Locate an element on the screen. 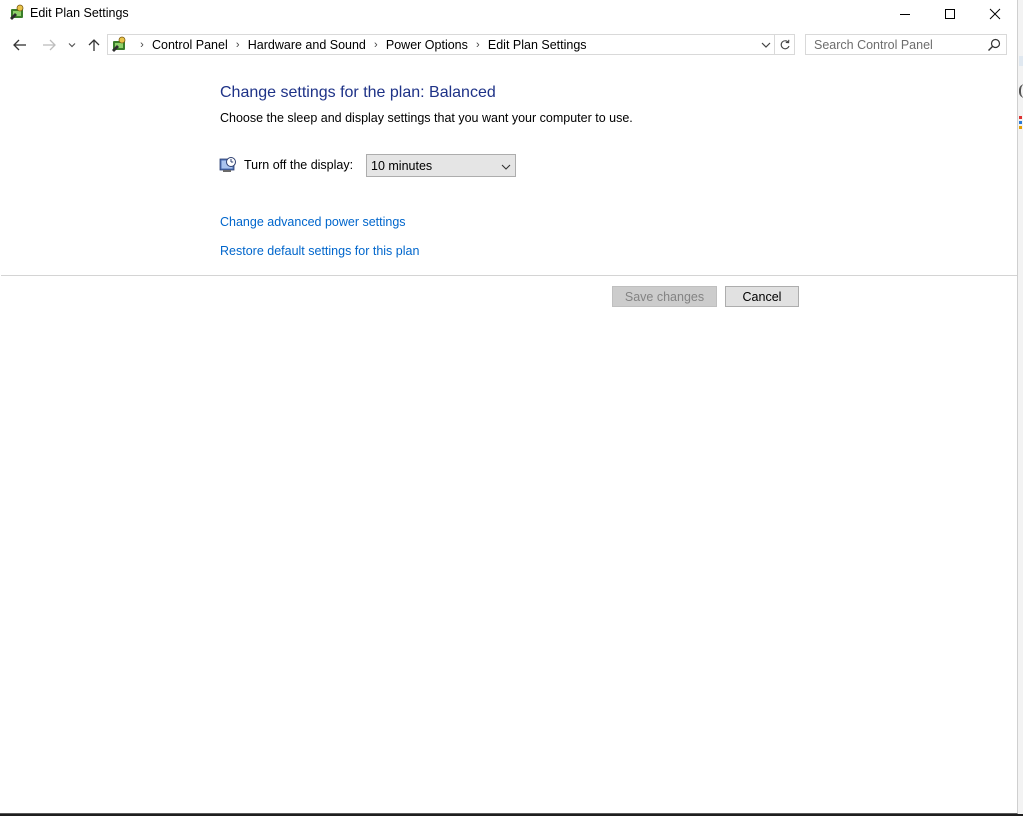 Image resolution: width=1023 pixels, height=816 pixels. background-window-edge is located at coordinates (1020, 408).